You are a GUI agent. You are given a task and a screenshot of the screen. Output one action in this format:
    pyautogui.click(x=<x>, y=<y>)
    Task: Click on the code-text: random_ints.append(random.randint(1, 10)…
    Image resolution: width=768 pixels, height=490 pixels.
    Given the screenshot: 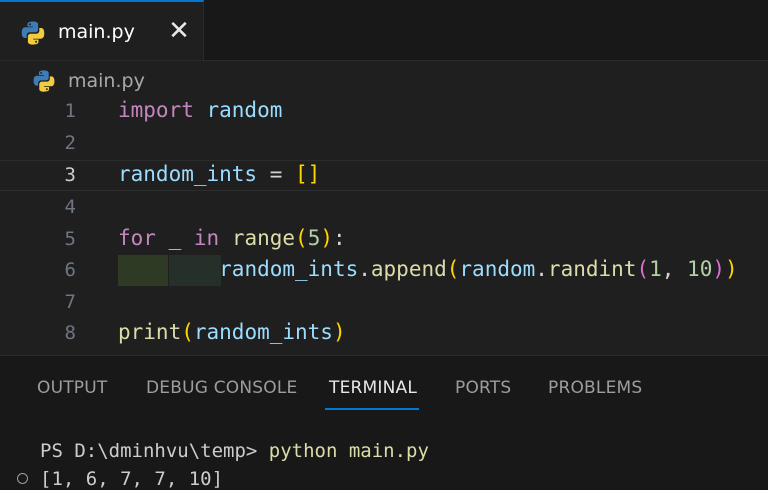 What is the action you would take?
    pyautogui.click(x=428, y=269)
    